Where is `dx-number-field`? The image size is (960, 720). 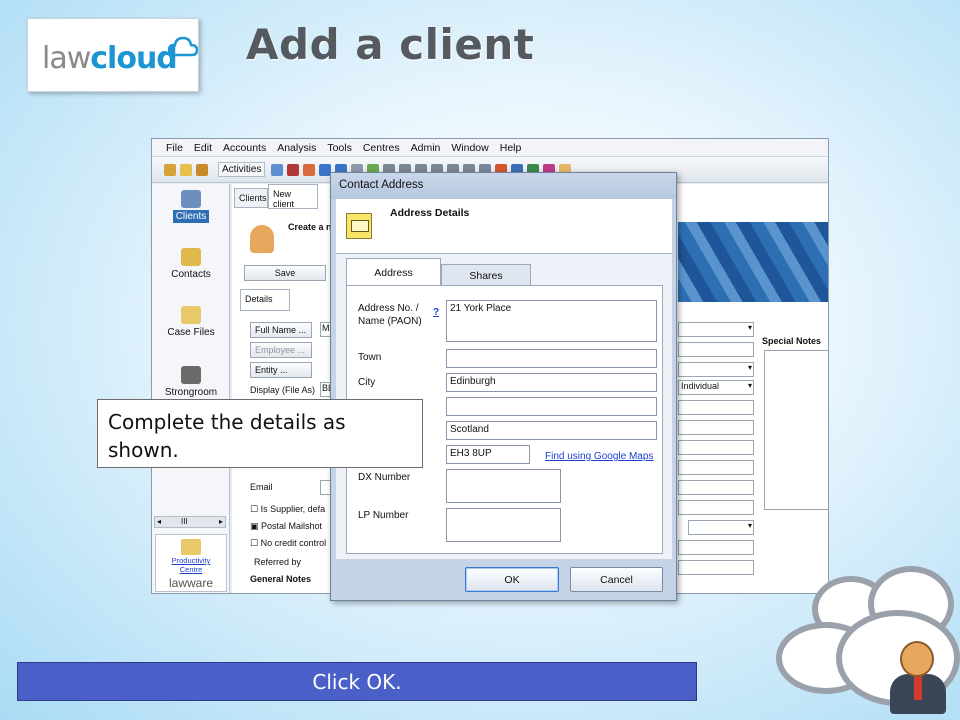
dx-number-field is located at coordinates (503, 486).